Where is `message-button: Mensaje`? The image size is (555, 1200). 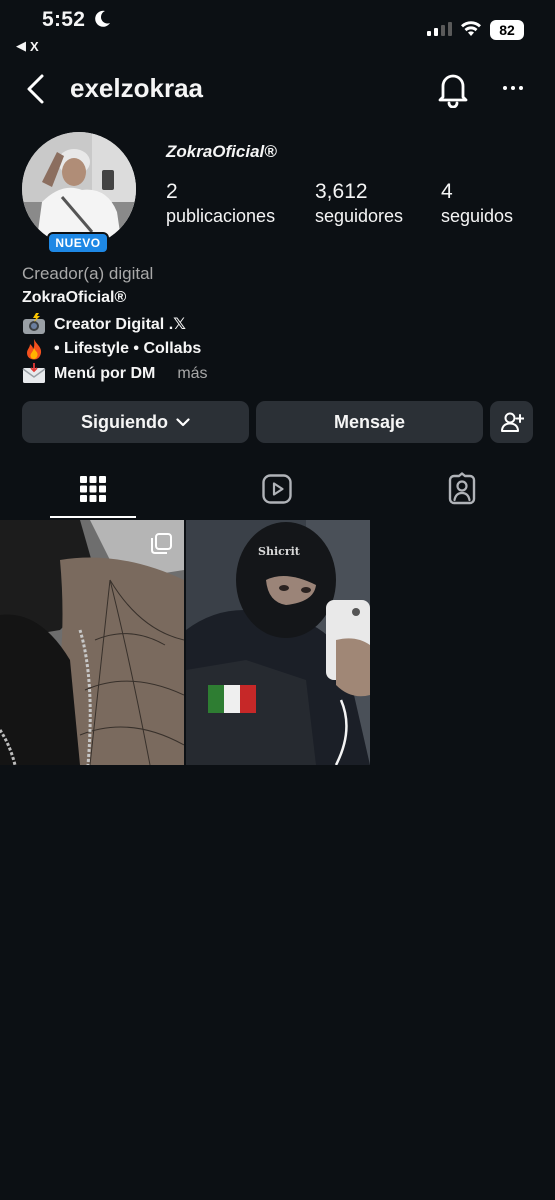 message-button: Mensaje is located at coordinates (369, 422).